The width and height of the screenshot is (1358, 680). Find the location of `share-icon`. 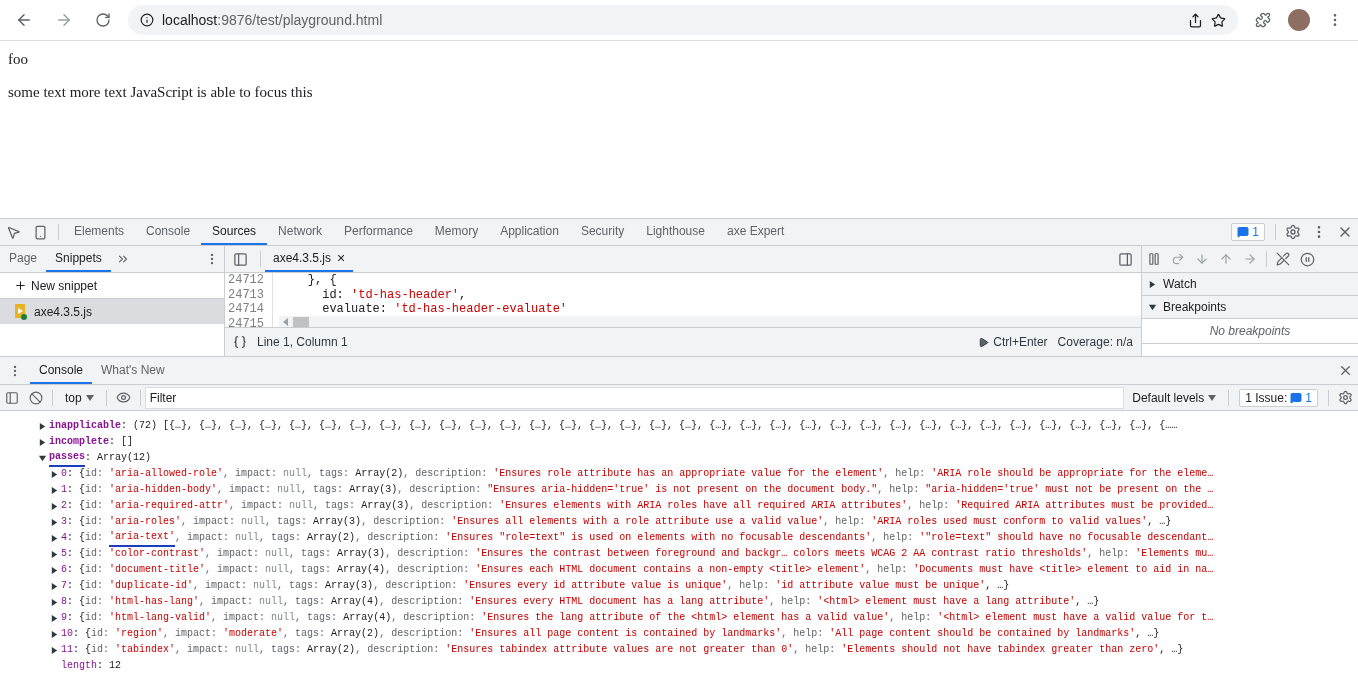

share-icon is located at coordinates (1195, 20).